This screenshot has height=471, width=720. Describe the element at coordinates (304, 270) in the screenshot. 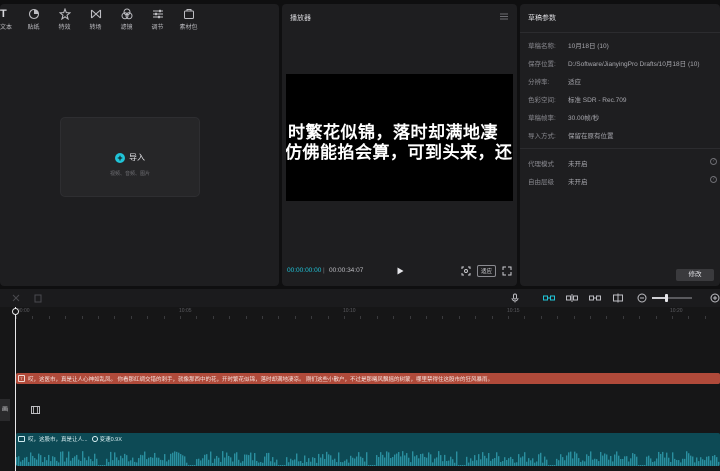

I see `current-time: 00:00:00:00` at that location.